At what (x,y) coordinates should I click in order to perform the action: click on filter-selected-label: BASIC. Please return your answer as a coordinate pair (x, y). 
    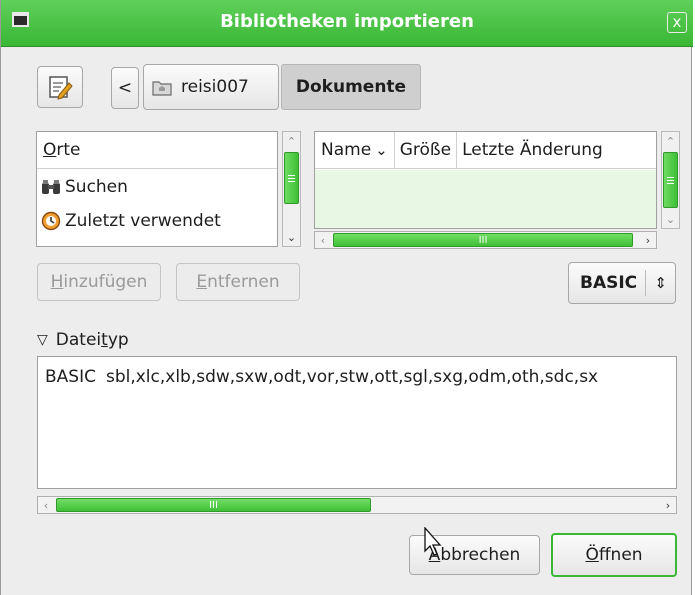
    Looking at the image, I should click on (609, 283).